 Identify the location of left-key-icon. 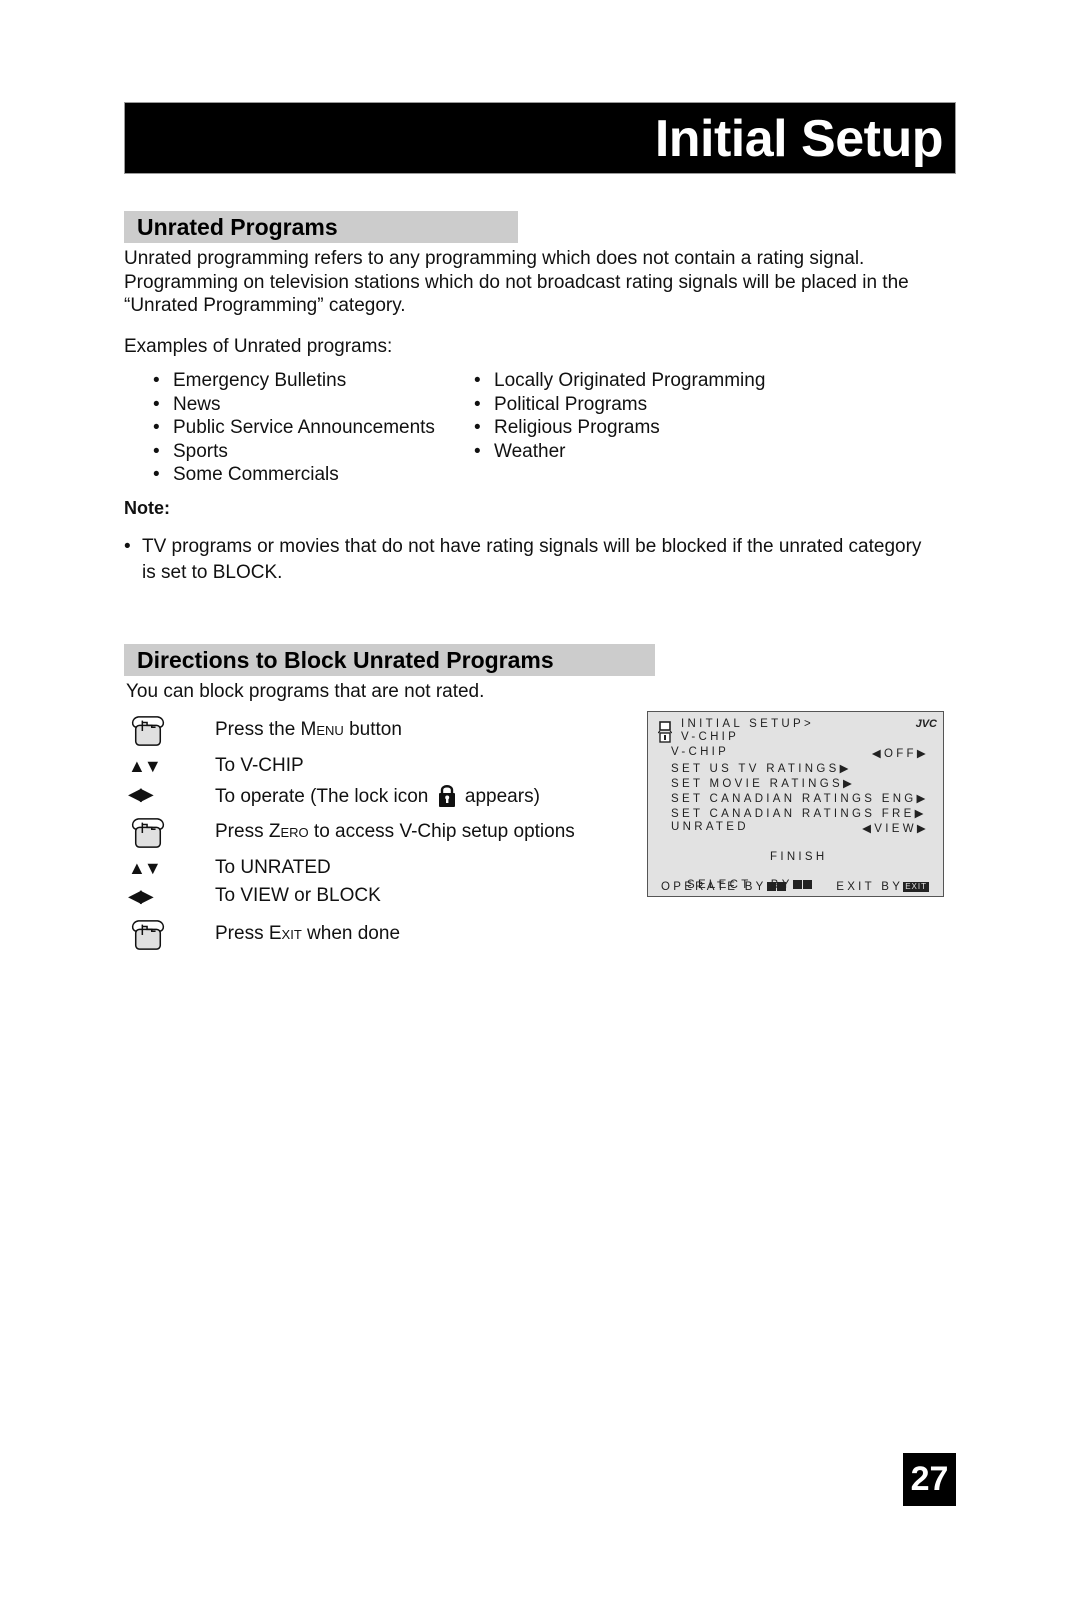
(771, 886).